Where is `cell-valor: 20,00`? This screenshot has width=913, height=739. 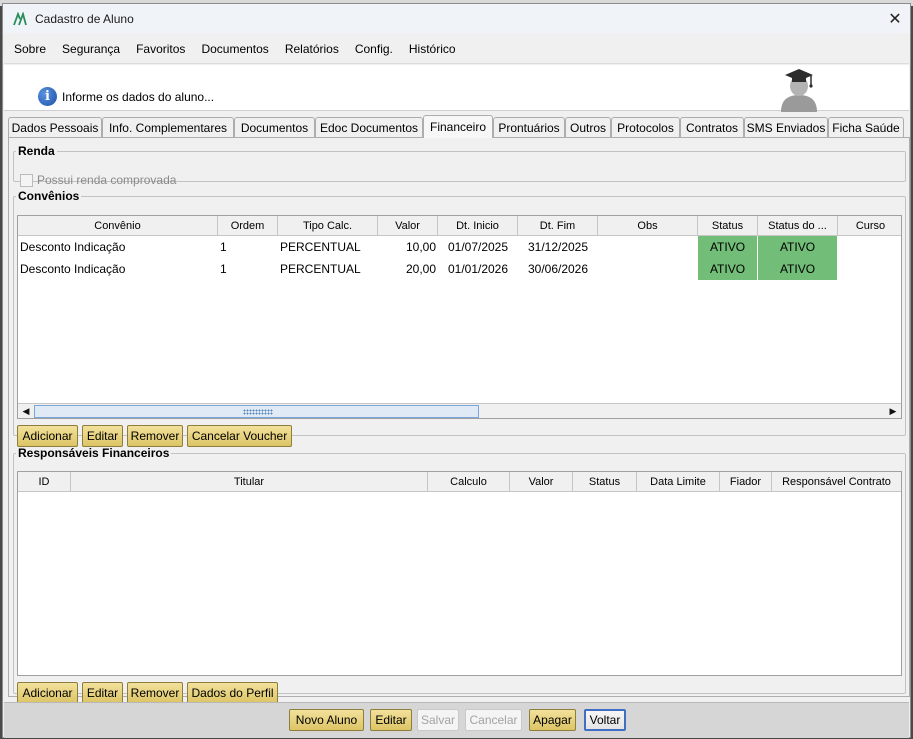 cell-valor: 20,00 is located at coordinates (420, 269).